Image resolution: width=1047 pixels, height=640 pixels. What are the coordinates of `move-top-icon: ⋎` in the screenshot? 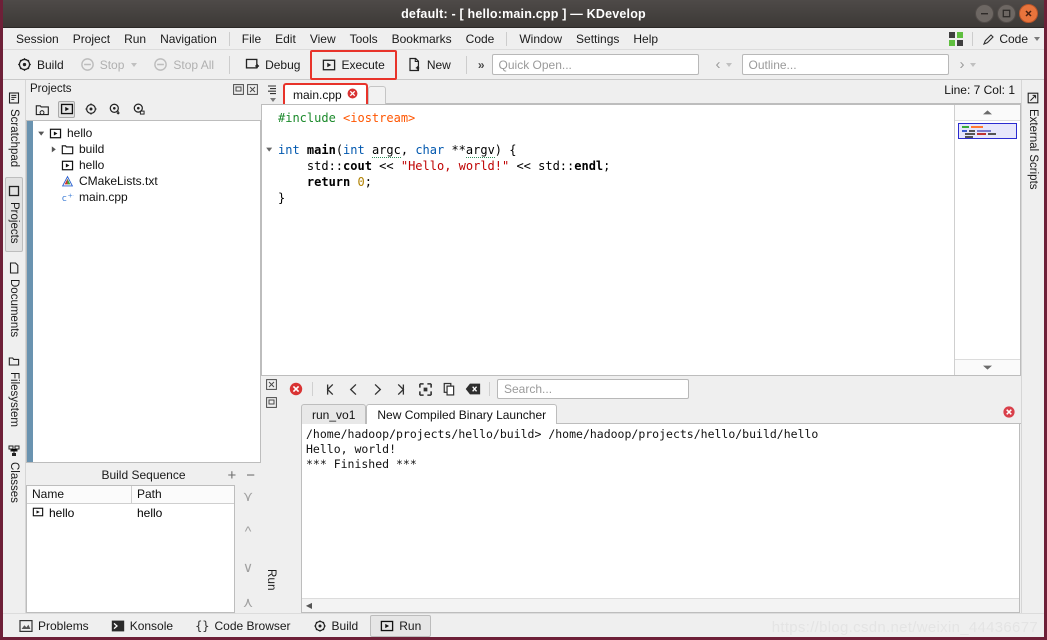 It's located at (248, 496).